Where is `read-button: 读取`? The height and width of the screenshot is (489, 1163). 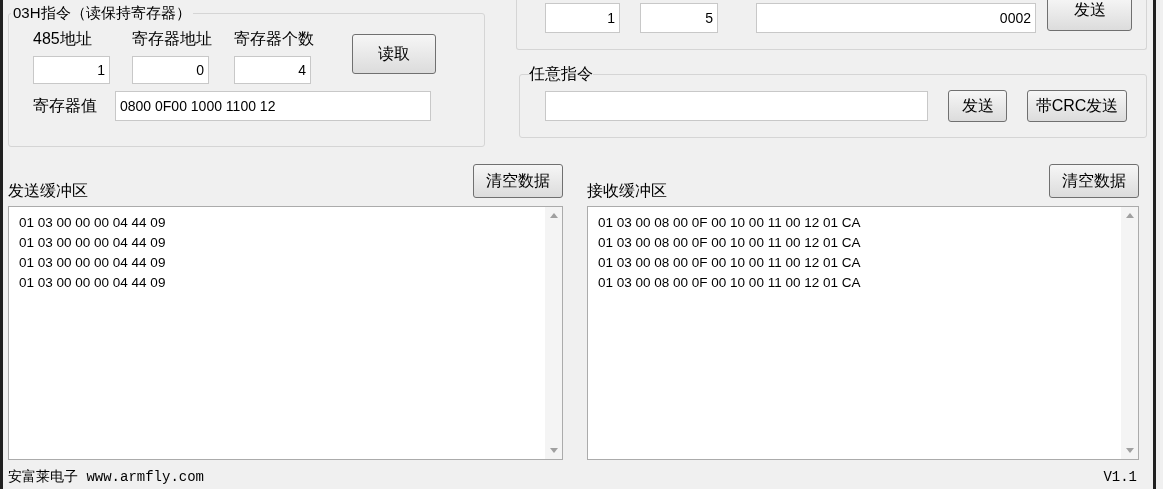 read-button: 读取 is located at coordinates (394, 53).